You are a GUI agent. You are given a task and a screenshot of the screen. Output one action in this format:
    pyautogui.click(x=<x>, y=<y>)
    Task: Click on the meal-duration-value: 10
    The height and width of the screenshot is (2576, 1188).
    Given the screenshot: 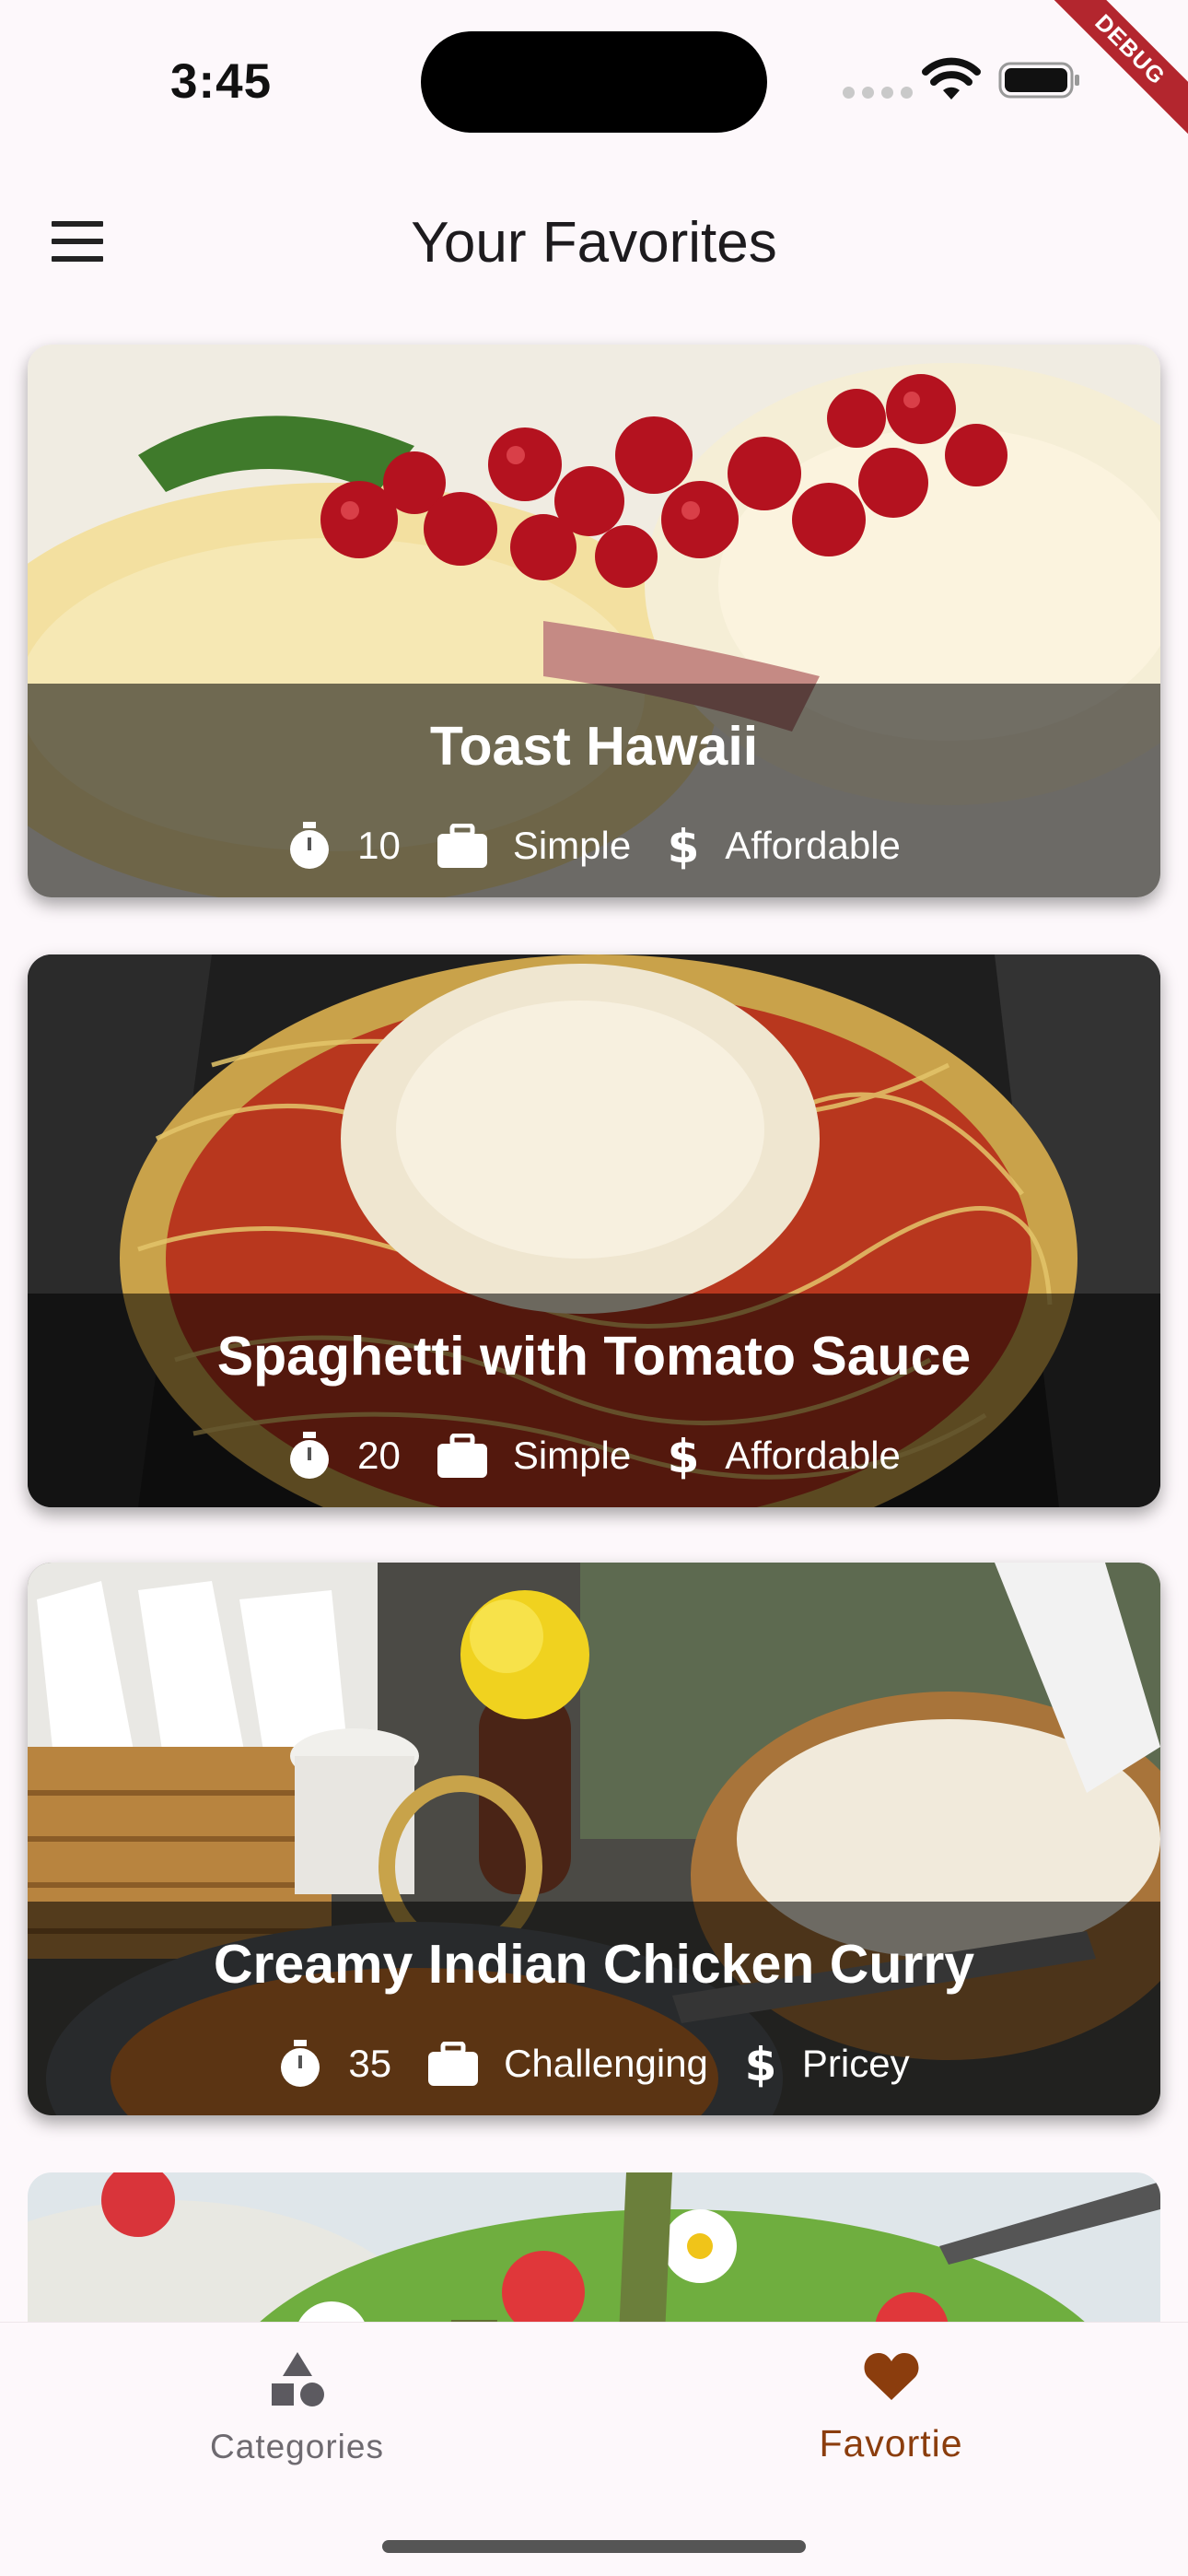 What is the action you would take?
    pyautogui.click(x=379, y=845)
    